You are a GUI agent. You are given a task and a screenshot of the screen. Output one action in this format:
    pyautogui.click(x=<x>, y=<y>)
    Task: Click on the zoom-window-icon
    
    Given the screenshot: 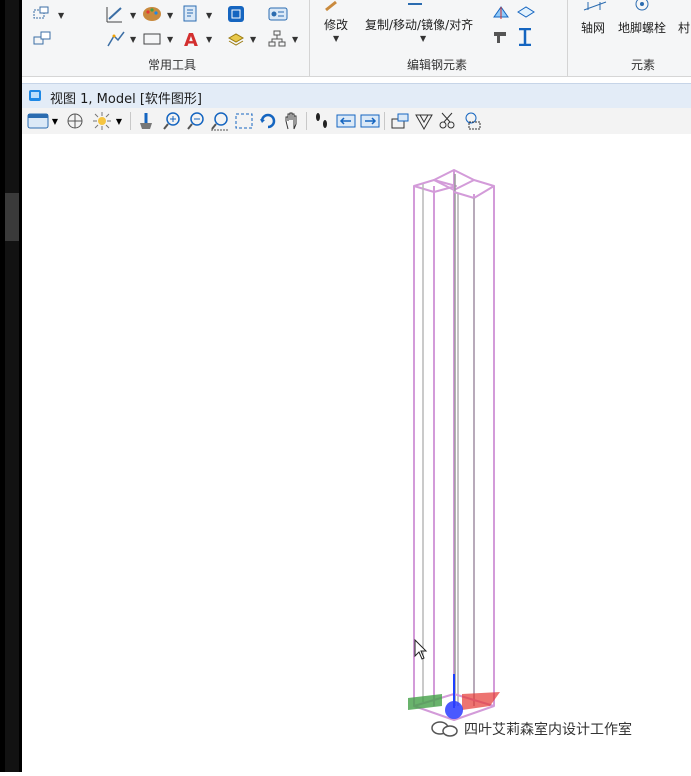 What is the action you would take?
    pyautogui.click(x=220, y=121)
    